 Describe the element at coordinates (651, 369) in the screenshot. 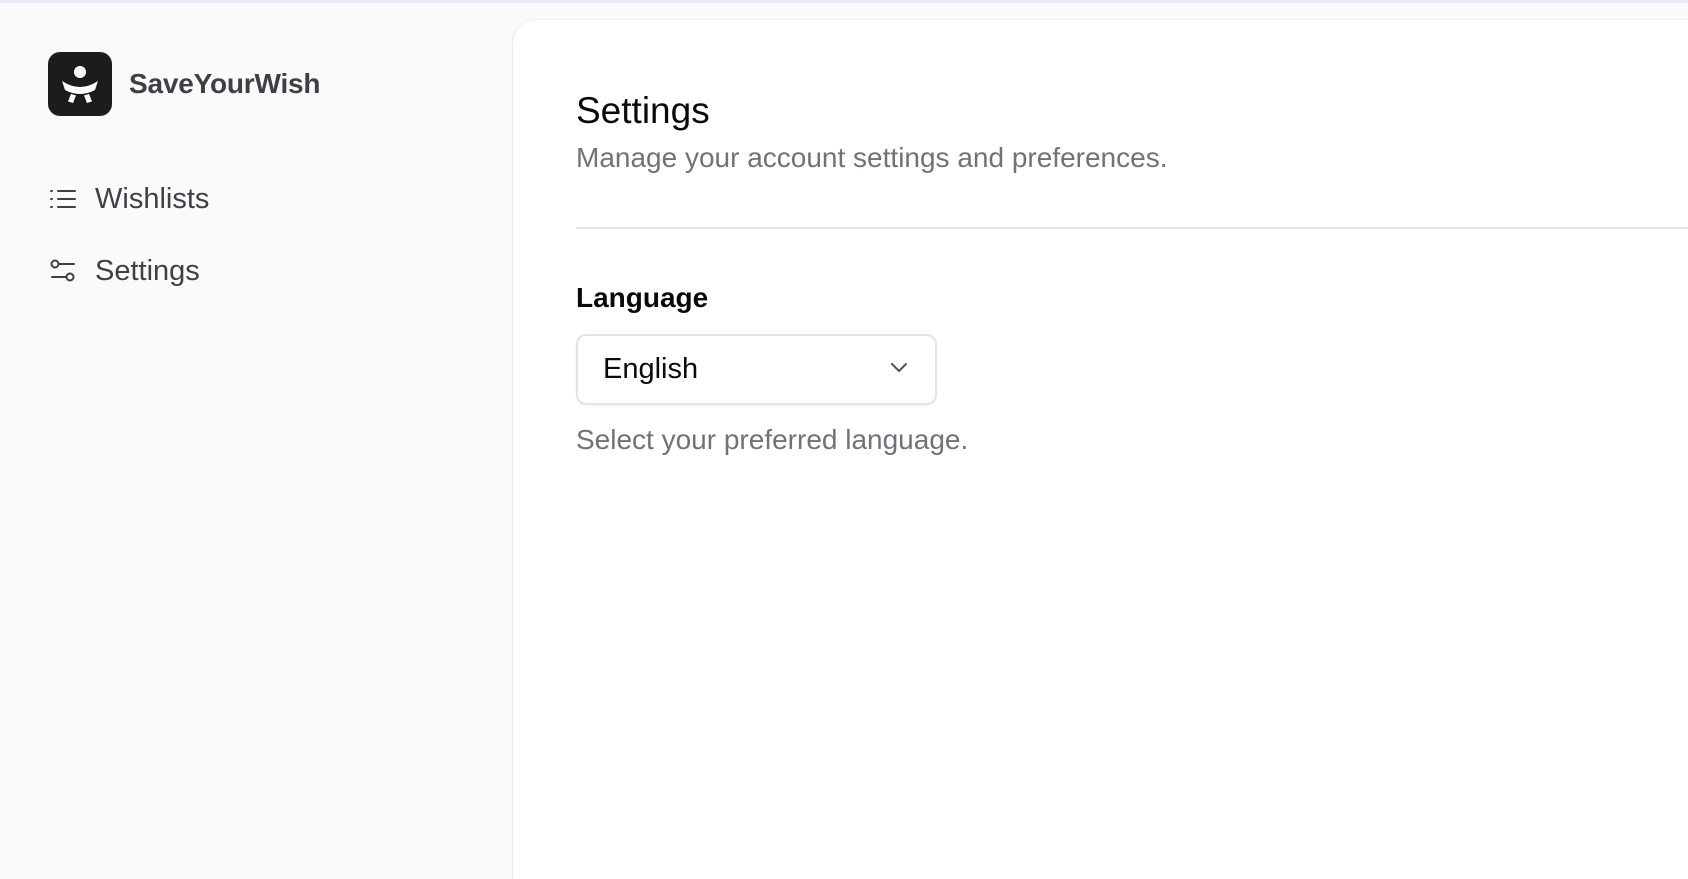

I see `language-select-value: English` at that location.